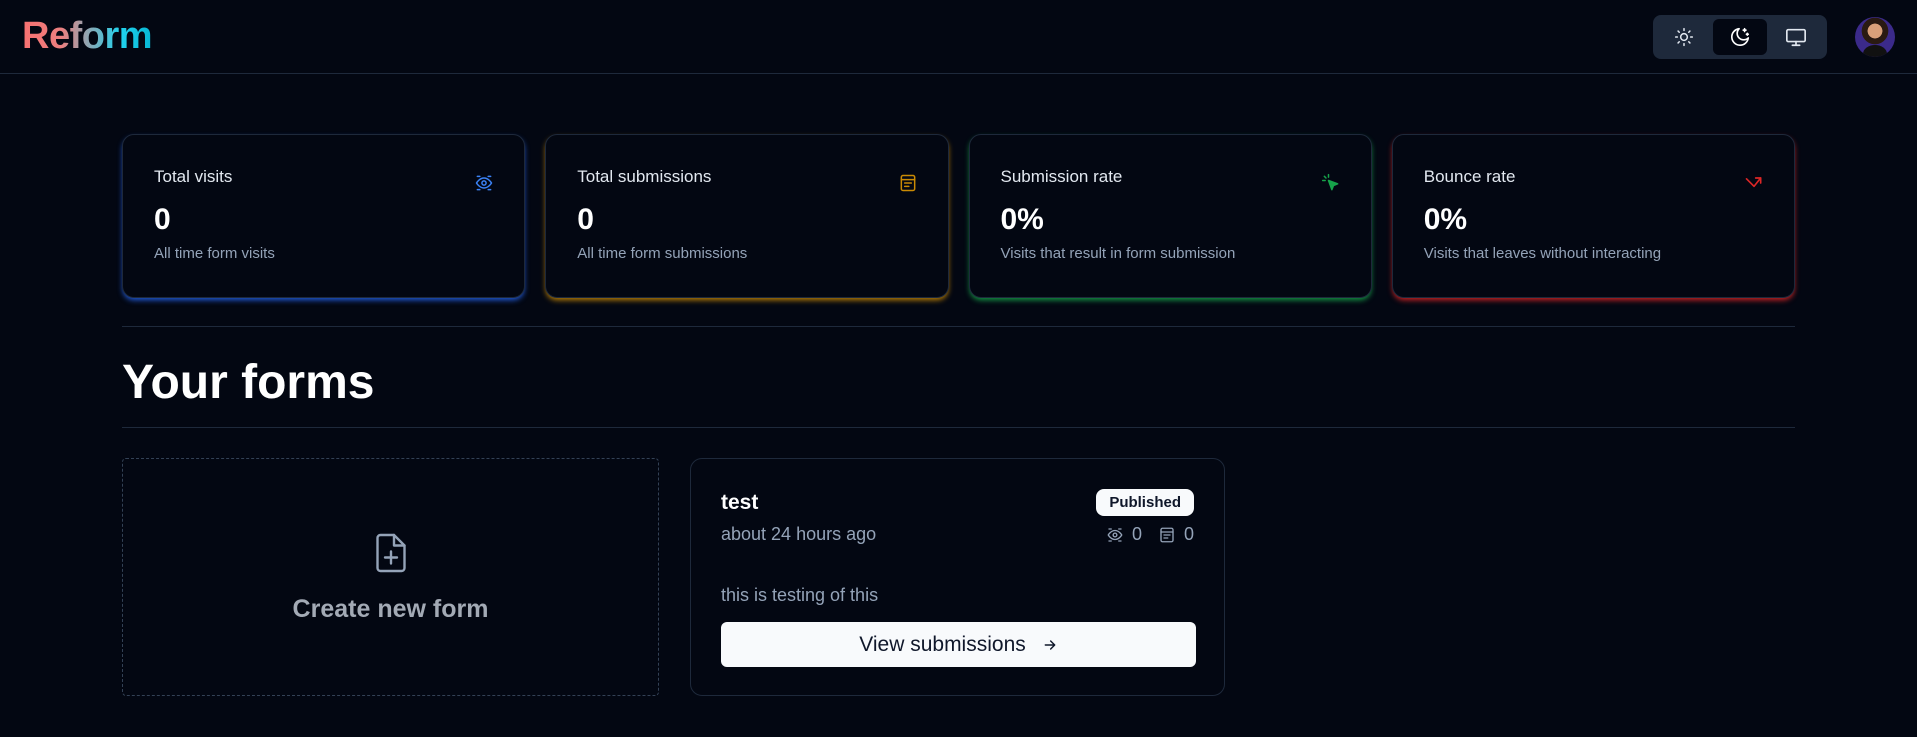 The height and width of the screenshot is (737, 1917). What do you see at coordinates (1875, 36) in the screenshot?
I see `user-avatar` at bounding box center [1875, 36].